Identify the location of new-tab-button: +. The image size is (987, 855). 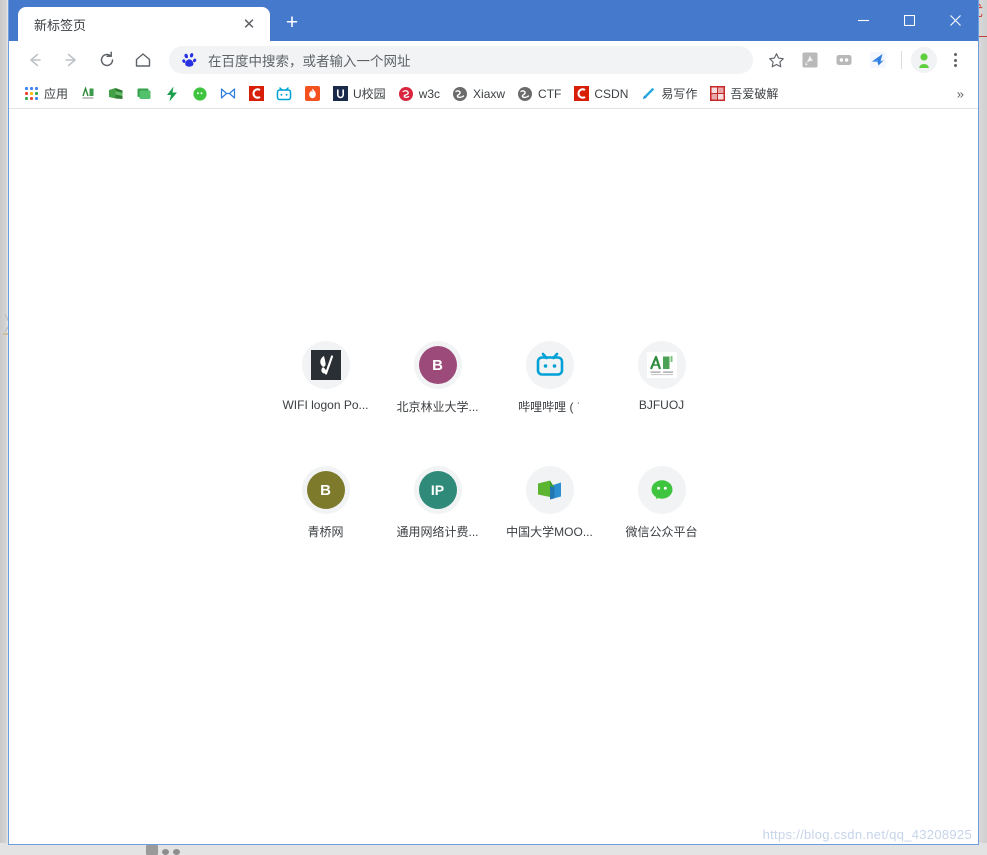
(292, 23).